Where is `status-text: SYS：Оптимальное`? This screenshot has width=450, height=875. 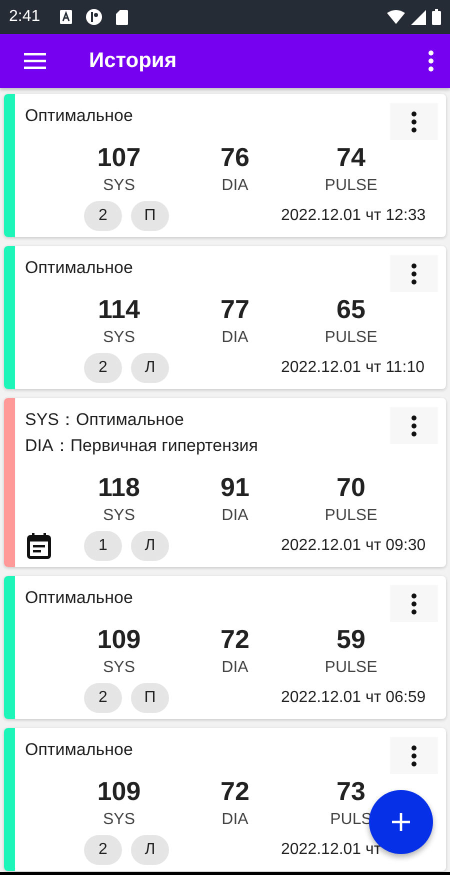 status-text: SYS：Оптимальное is located at coordinates (104, 420).